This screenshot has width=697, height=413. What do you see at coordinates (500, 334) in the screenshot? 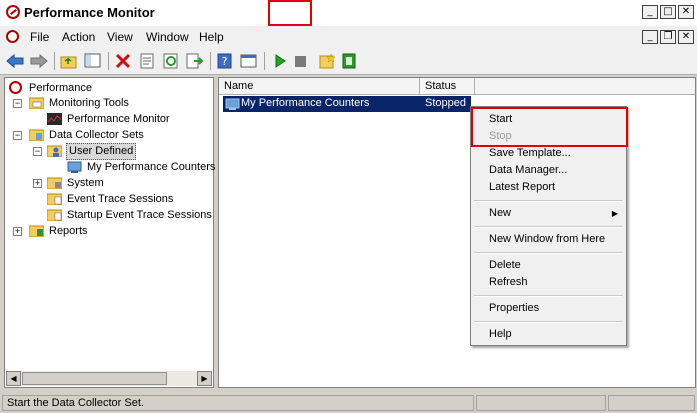
I see `menu-item-help: Help` at bounding box center [500, 334].